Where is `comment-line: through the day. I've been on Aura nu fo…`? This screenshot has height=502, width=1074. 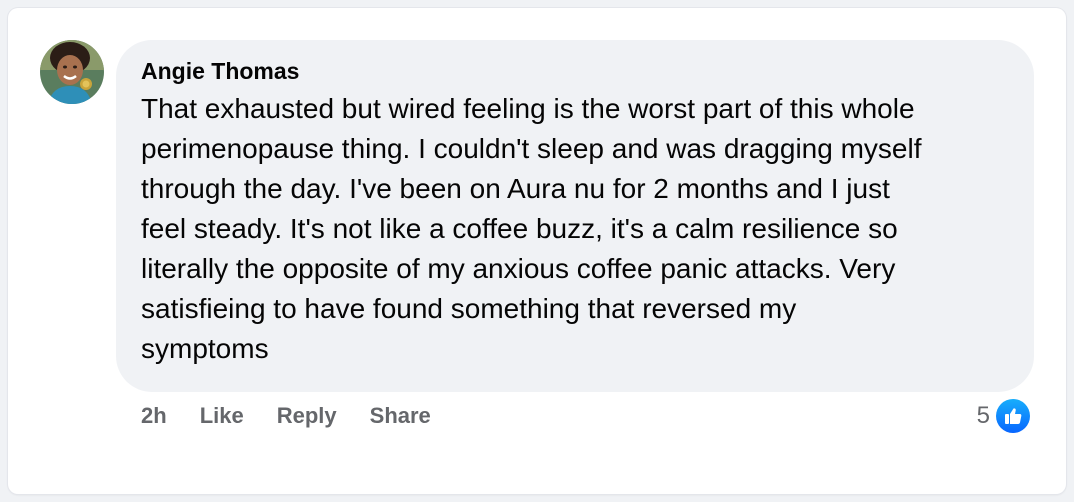 comment-line: through the day. I've been on Aura nu fo… is located at coordinates (515, 188).